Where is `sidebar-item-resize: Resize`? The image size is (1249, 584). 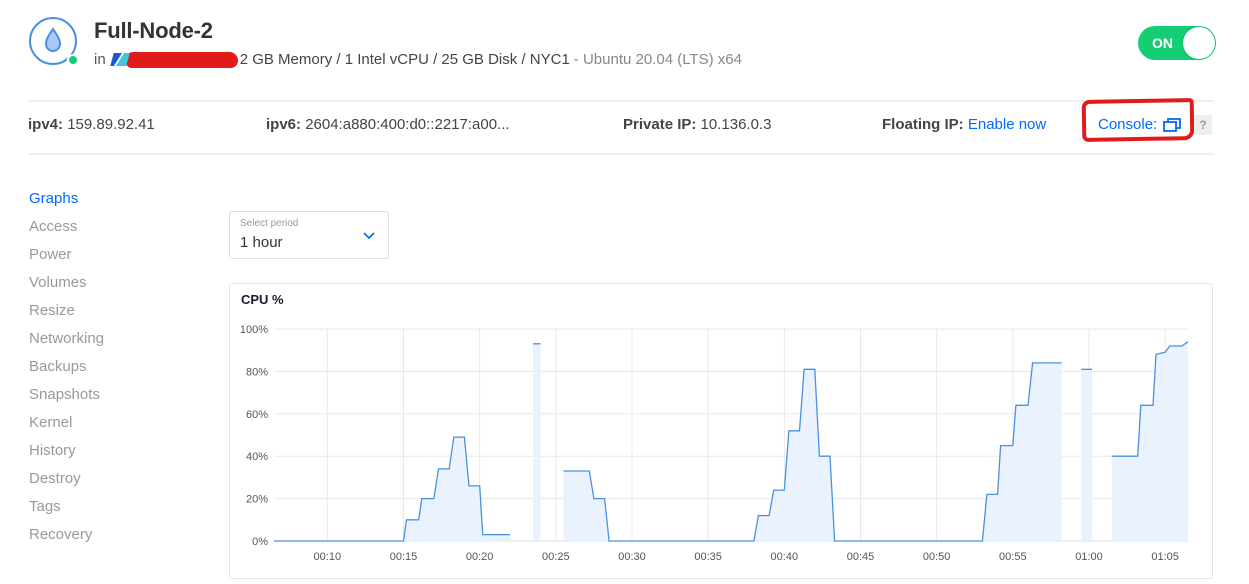
sidebar-item-resize: Resize is located at coordinates (114, 315).